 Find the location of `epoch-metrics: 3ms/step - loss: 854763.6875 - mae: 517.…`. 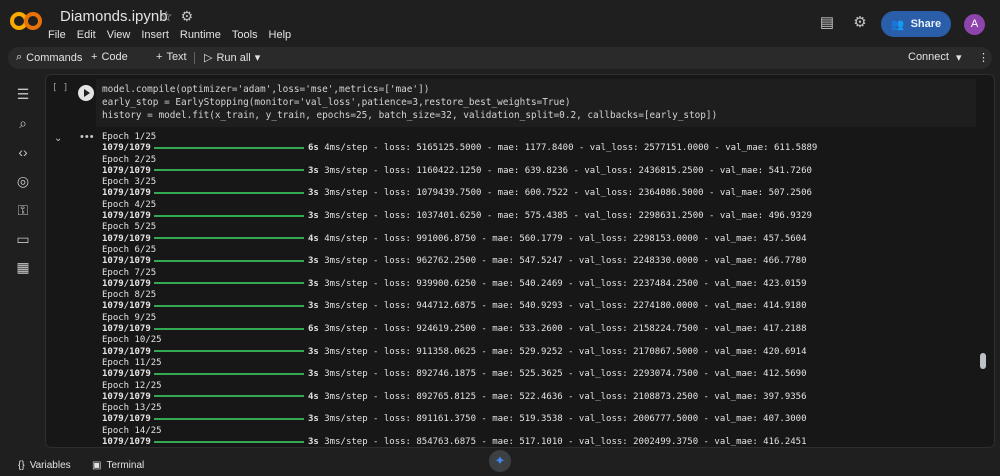

epoch-metrics: 3ms/step - loss: 854763.6875 - mae: 517.… is located at coordinates (565, 441).